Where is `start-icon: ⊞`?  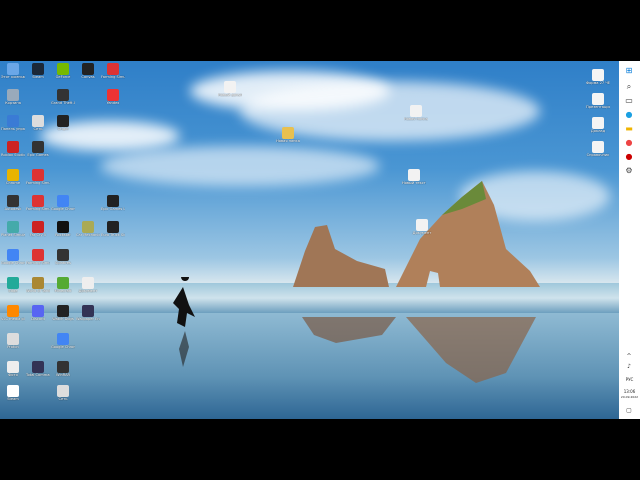
start-icon: ⊞ is located at coordinates (629, 71).